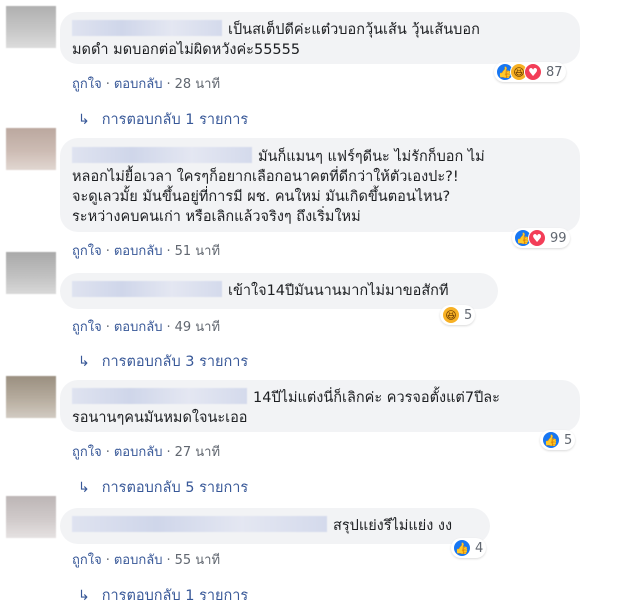  What do you see at coordinates (160, 418) in the screenshot?
I see `comment-text-line: รอนานๆคนมันหมดใจนะเออ` at bounding box center [160, 418].